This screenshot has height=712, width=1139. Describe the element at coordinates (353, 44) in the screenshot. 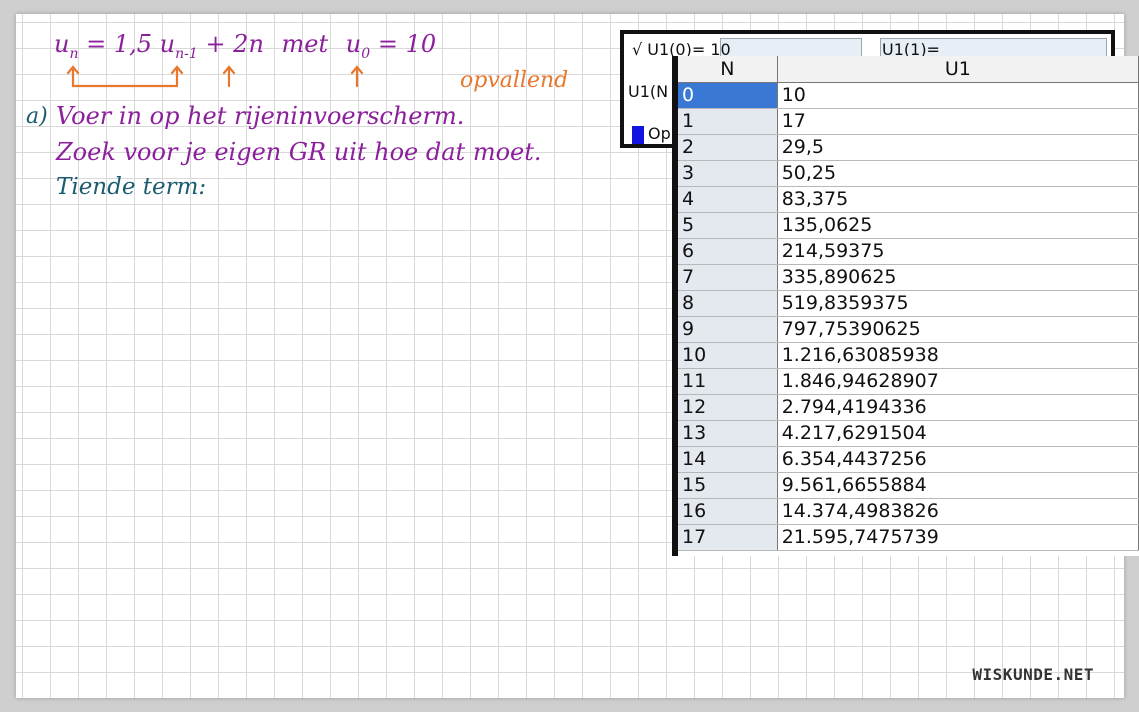

I see `formula-u0: u` at that location.